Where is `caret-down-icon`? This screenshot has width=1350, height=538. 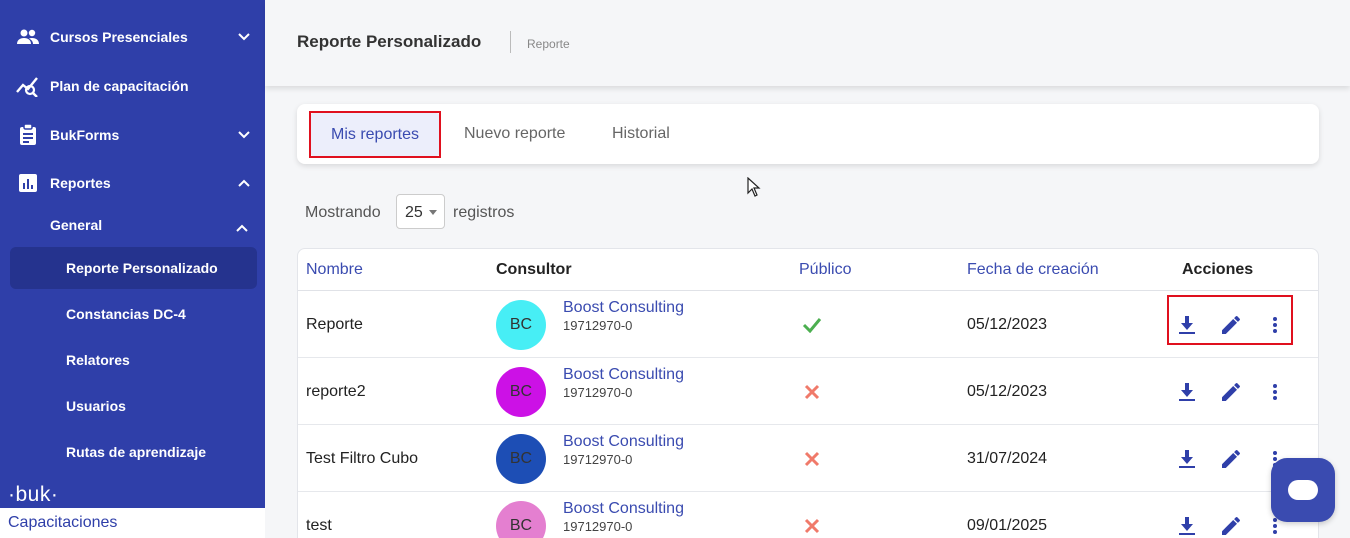 caret-down-icon is located at coordinates (433, 212).